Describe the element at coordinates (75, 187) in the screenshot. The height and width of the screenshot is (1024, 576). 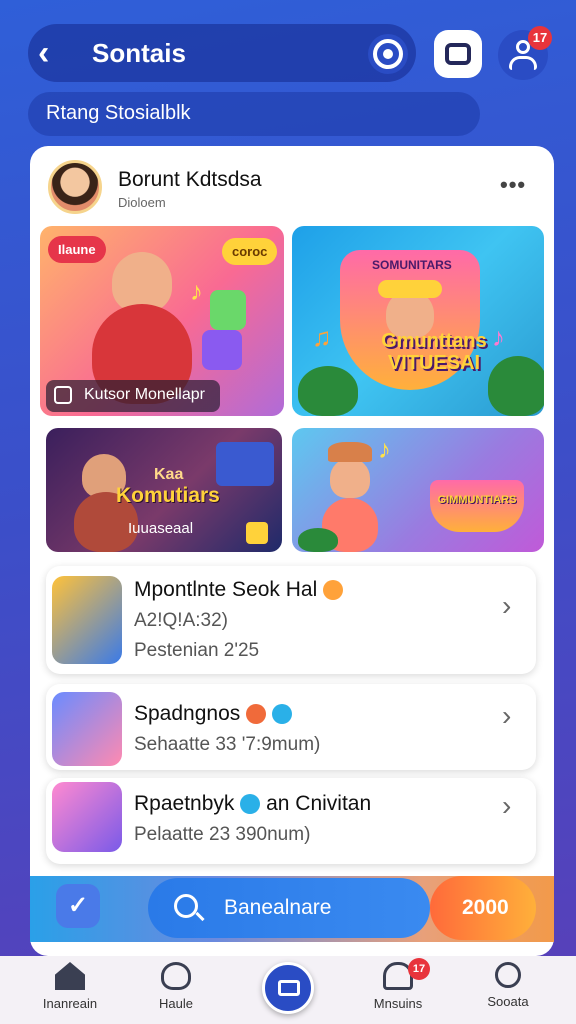
I see `avatar` at that location.